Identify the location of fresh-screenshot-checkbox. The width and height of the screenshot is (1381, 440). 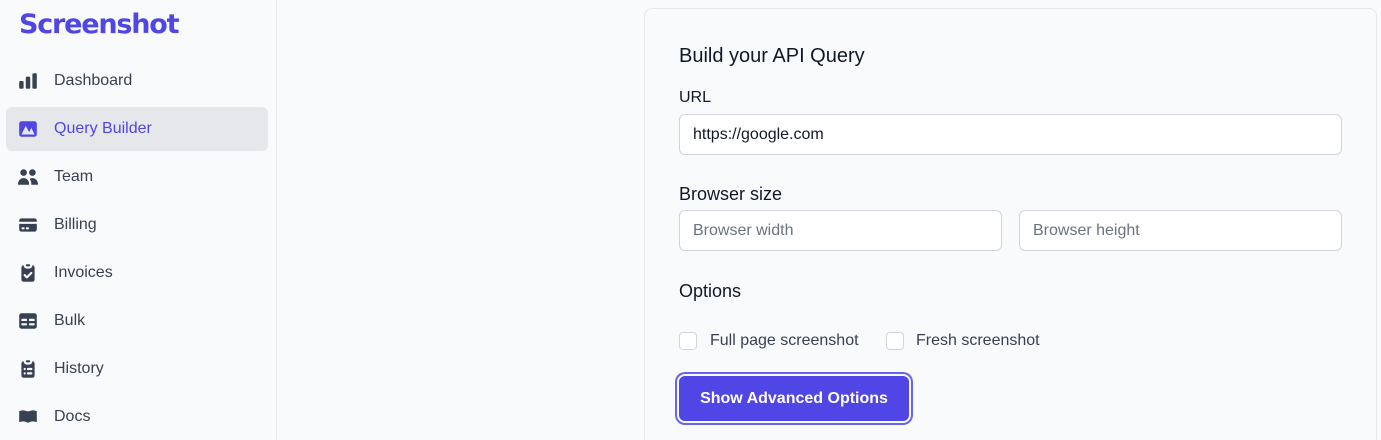
(895, 341).